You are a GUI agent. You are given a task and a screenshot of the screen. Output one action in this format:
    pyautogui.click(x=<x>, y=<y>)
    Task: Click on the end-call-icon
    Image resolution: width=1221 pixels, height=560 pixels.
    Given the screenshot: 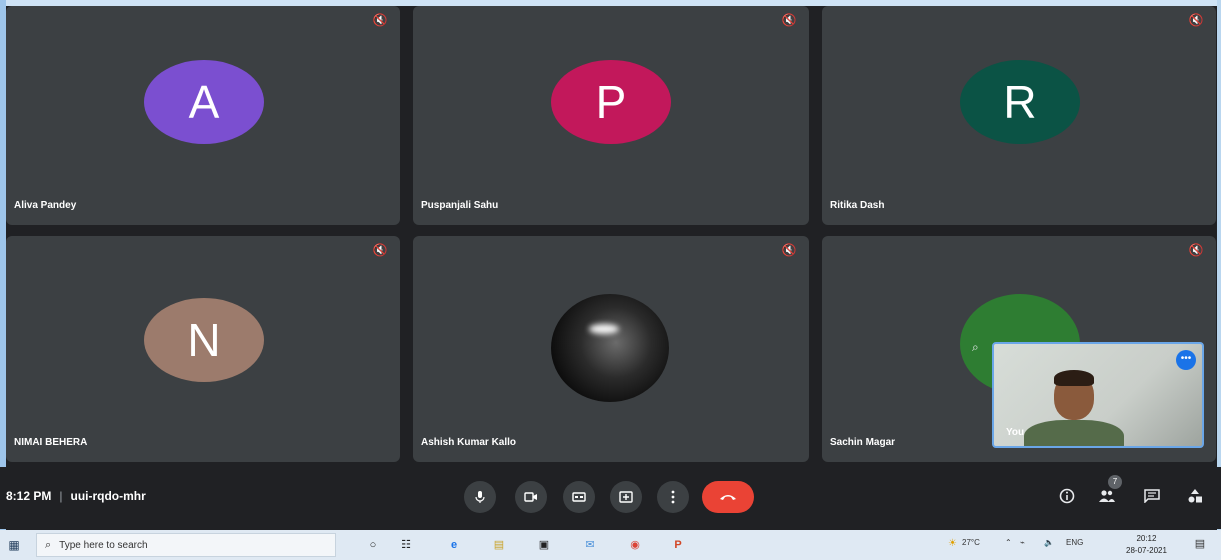 What is the action you would take?
    pyautogui.click(x=728, y=497)
    